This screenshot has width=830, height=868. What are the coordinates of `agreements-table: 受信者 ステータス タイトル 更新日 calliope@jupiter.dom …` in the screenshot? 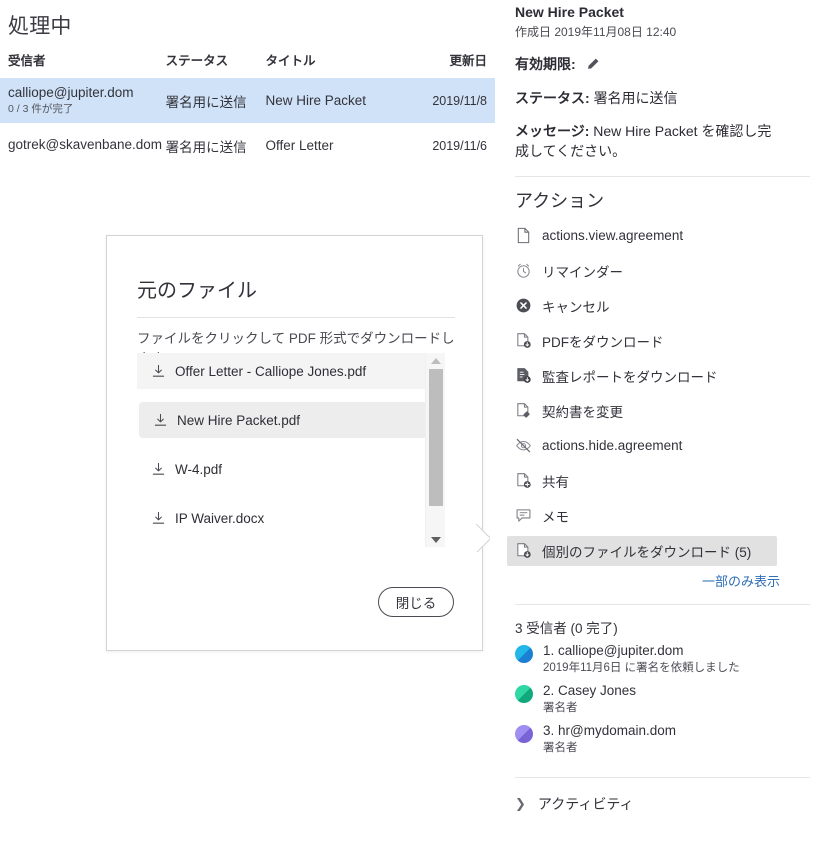 It's located at (247, 109).